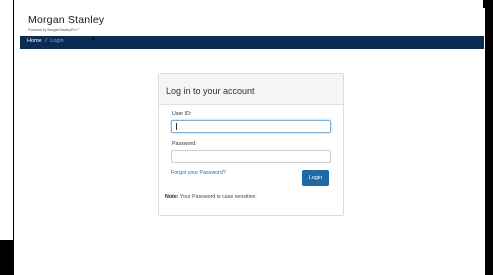  What do you see at coordinates (13, 120) in the screenshot?
I see `left-border` at bounding box center [13, 120].